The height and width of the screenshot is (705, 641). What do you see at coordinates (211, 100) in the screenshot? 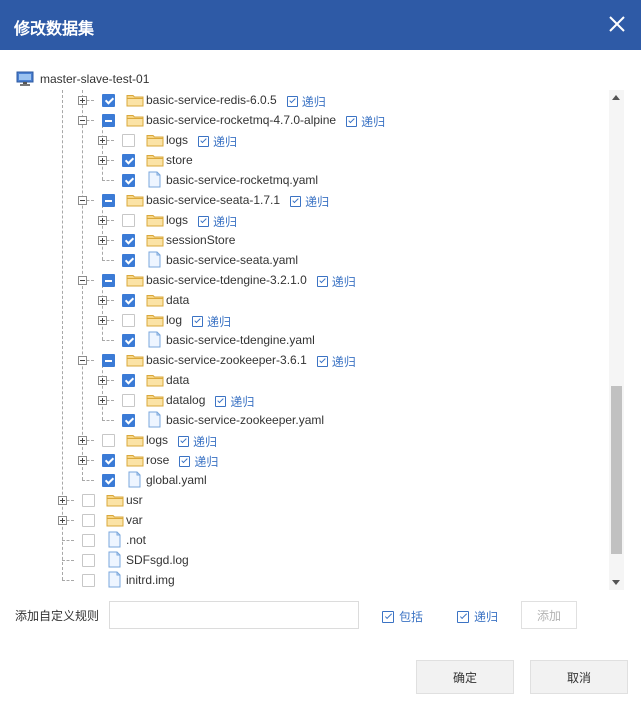
I see `node-label: basic-service-redis-6.0.5` at bounding box center [211, 100].